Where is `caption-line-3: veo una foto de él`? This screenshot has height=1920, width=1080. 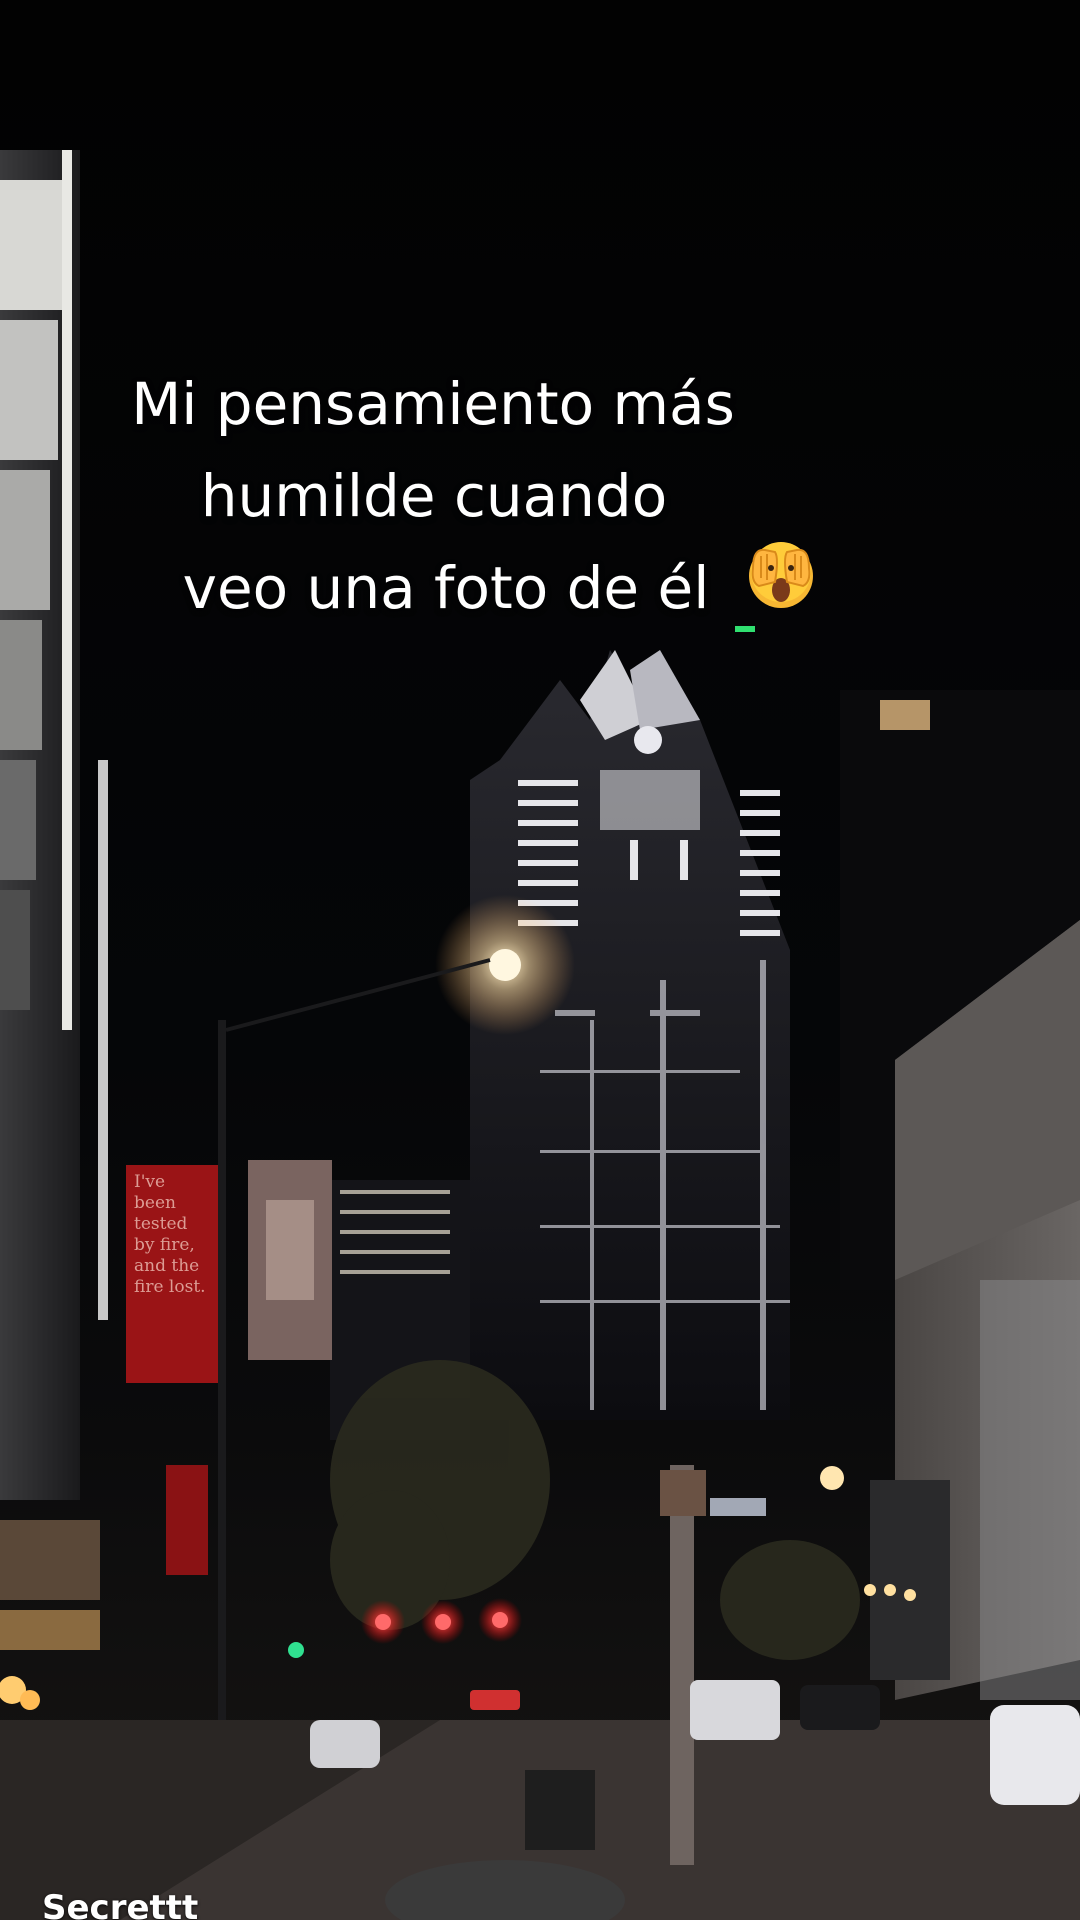
caption-line-3: veo una foto de él is located at coordinates (540, 588).